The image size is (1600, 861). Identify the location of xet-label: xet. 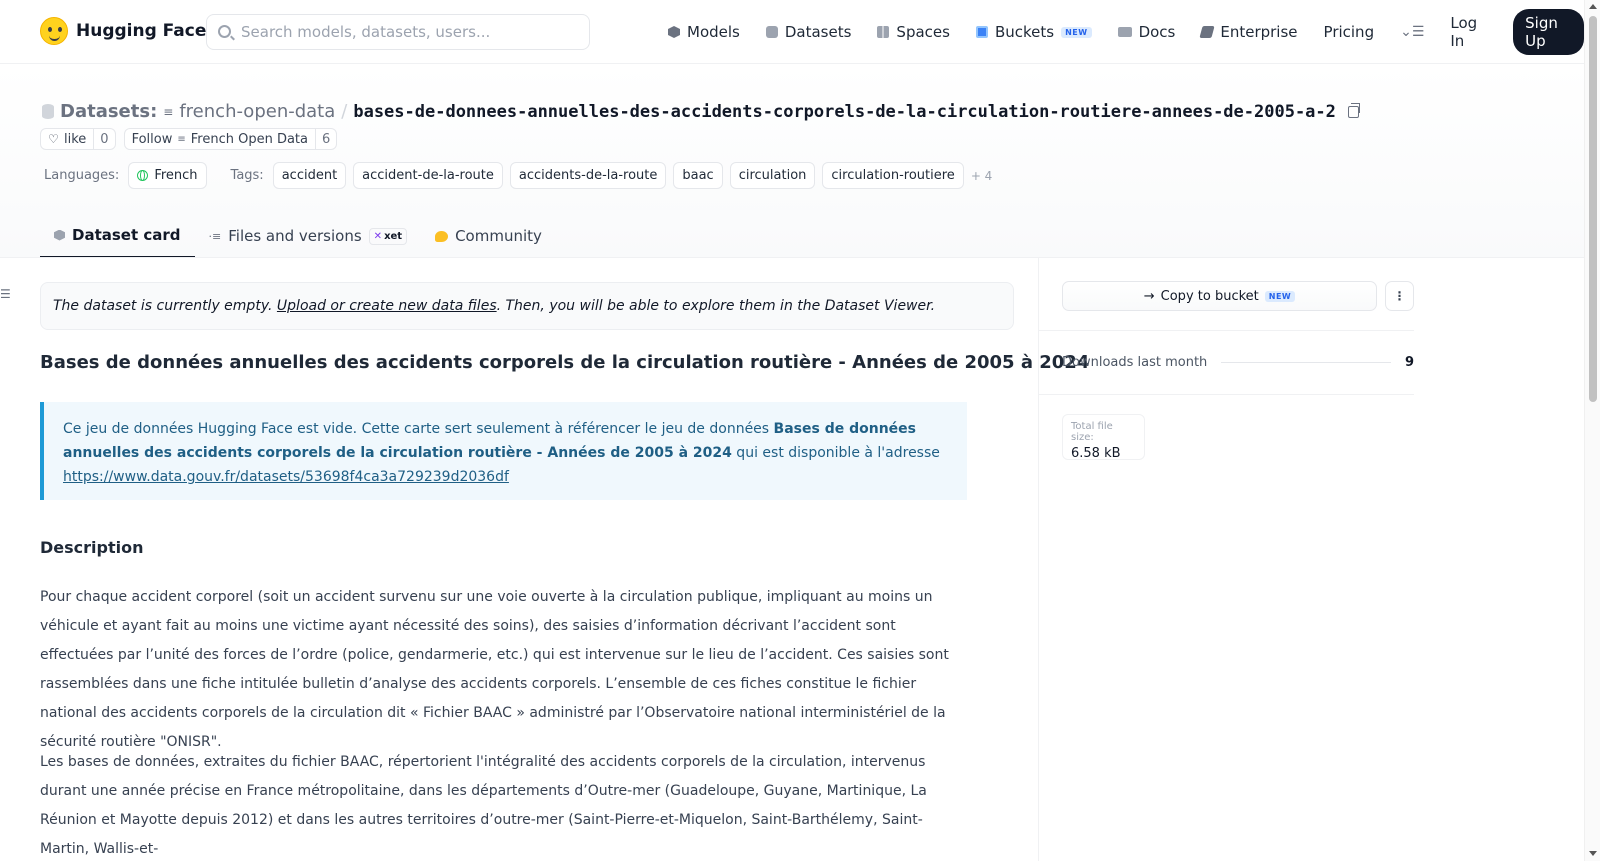
(393, 236).